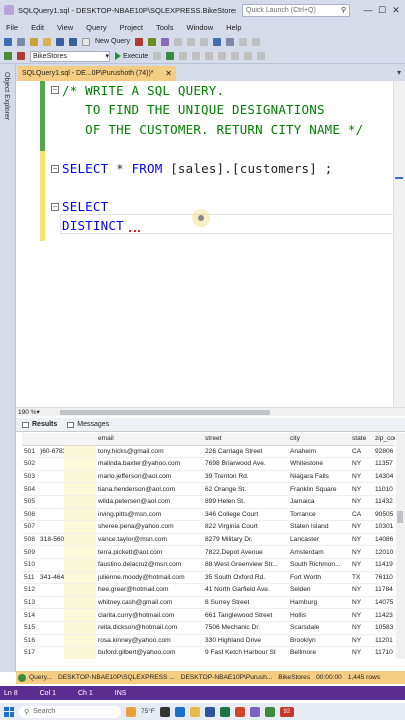 The width and height of the screenshot is (405, 720). What do you see at coordinates (31, 489) in the screenshot?
I see `cell-rownum: 504` at bounding box center [31, 489].